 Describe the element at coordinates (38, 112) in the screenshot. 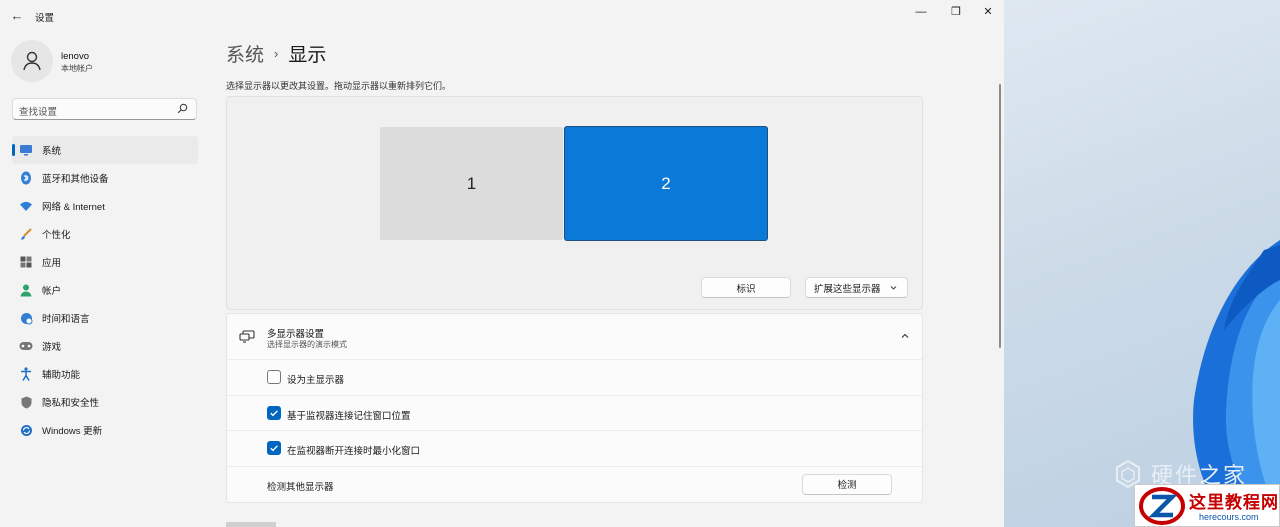

I see `search-placeholder: 查找设置` at that location.